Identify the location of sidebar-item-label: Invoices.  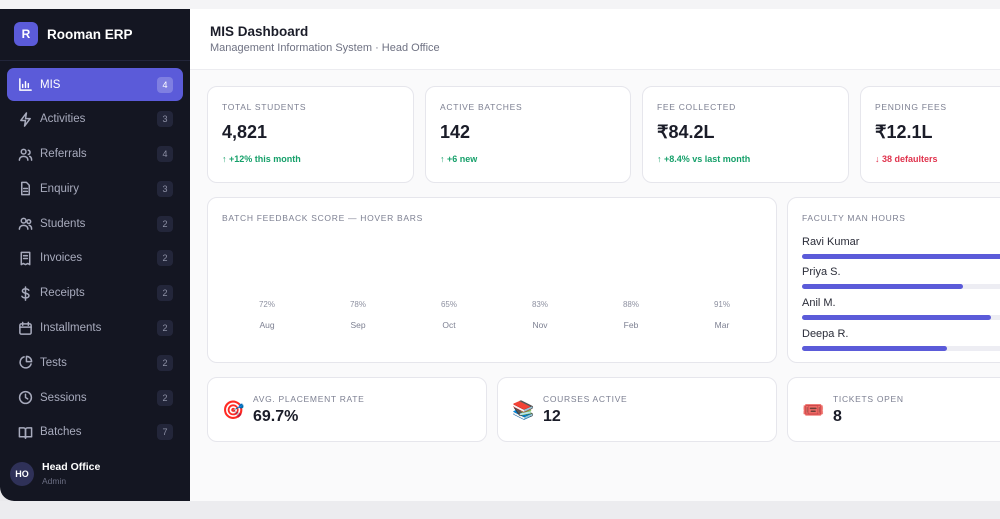
(61, 258).